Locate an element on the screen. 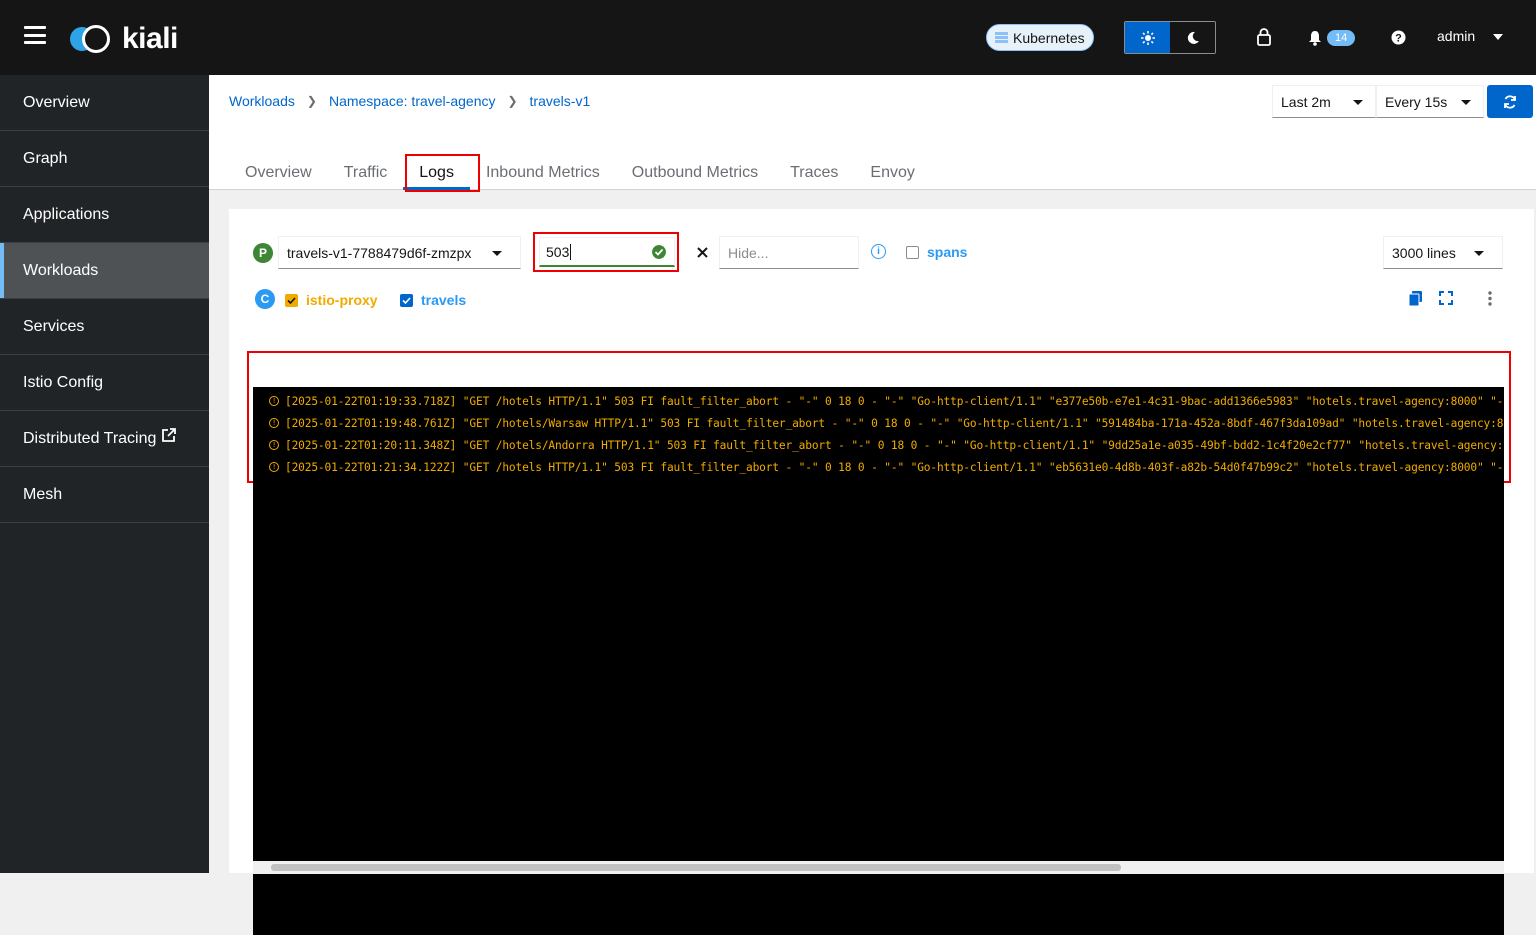  tab-envoy: Envoy is located at coordinates (892, 172).